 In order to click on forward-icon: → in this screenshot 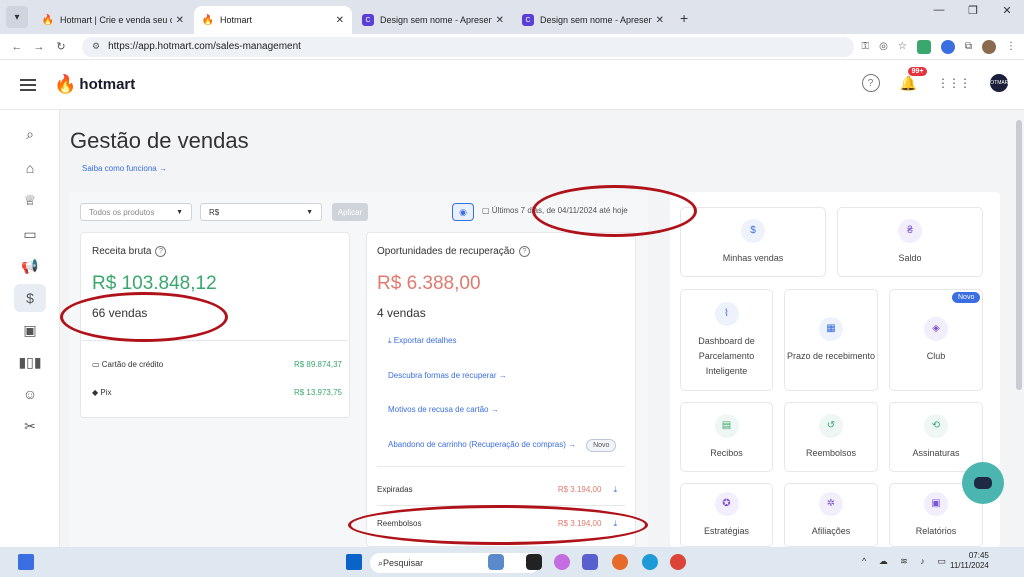, I will do `click(39, 47)`.